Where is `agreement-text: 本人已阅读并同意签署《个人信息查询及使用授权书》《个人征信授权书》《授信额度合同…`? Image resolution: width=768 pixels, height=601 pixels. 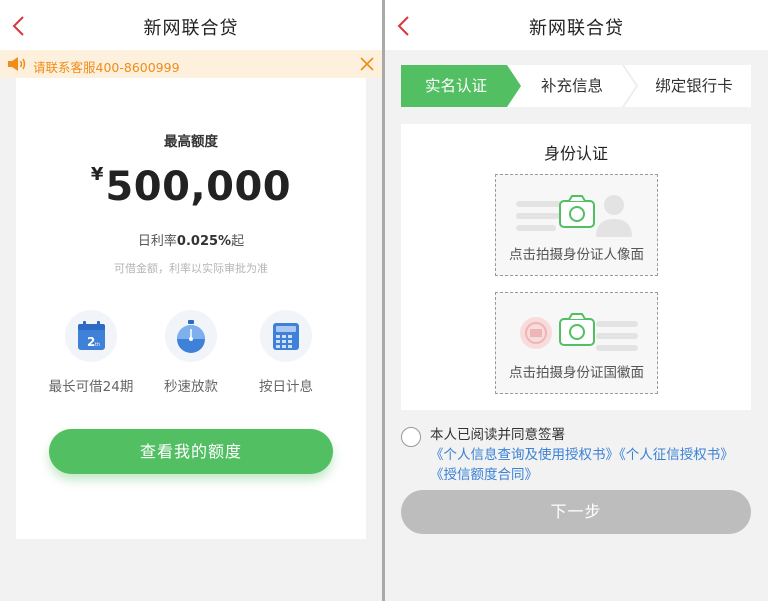 agreement-text: 本人已阅读并同意签署《个人信息查询及使用授权书》《个人征信授权书》《授信额度合同… is located at coordinates (591, 455).